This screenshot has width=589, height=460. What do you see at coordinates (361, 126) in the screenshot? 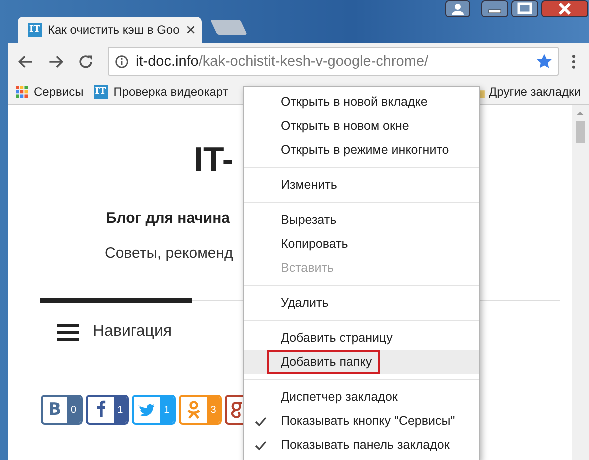
I see `menu-item: Открыть в новом окне` at bounding box center [361, 126].